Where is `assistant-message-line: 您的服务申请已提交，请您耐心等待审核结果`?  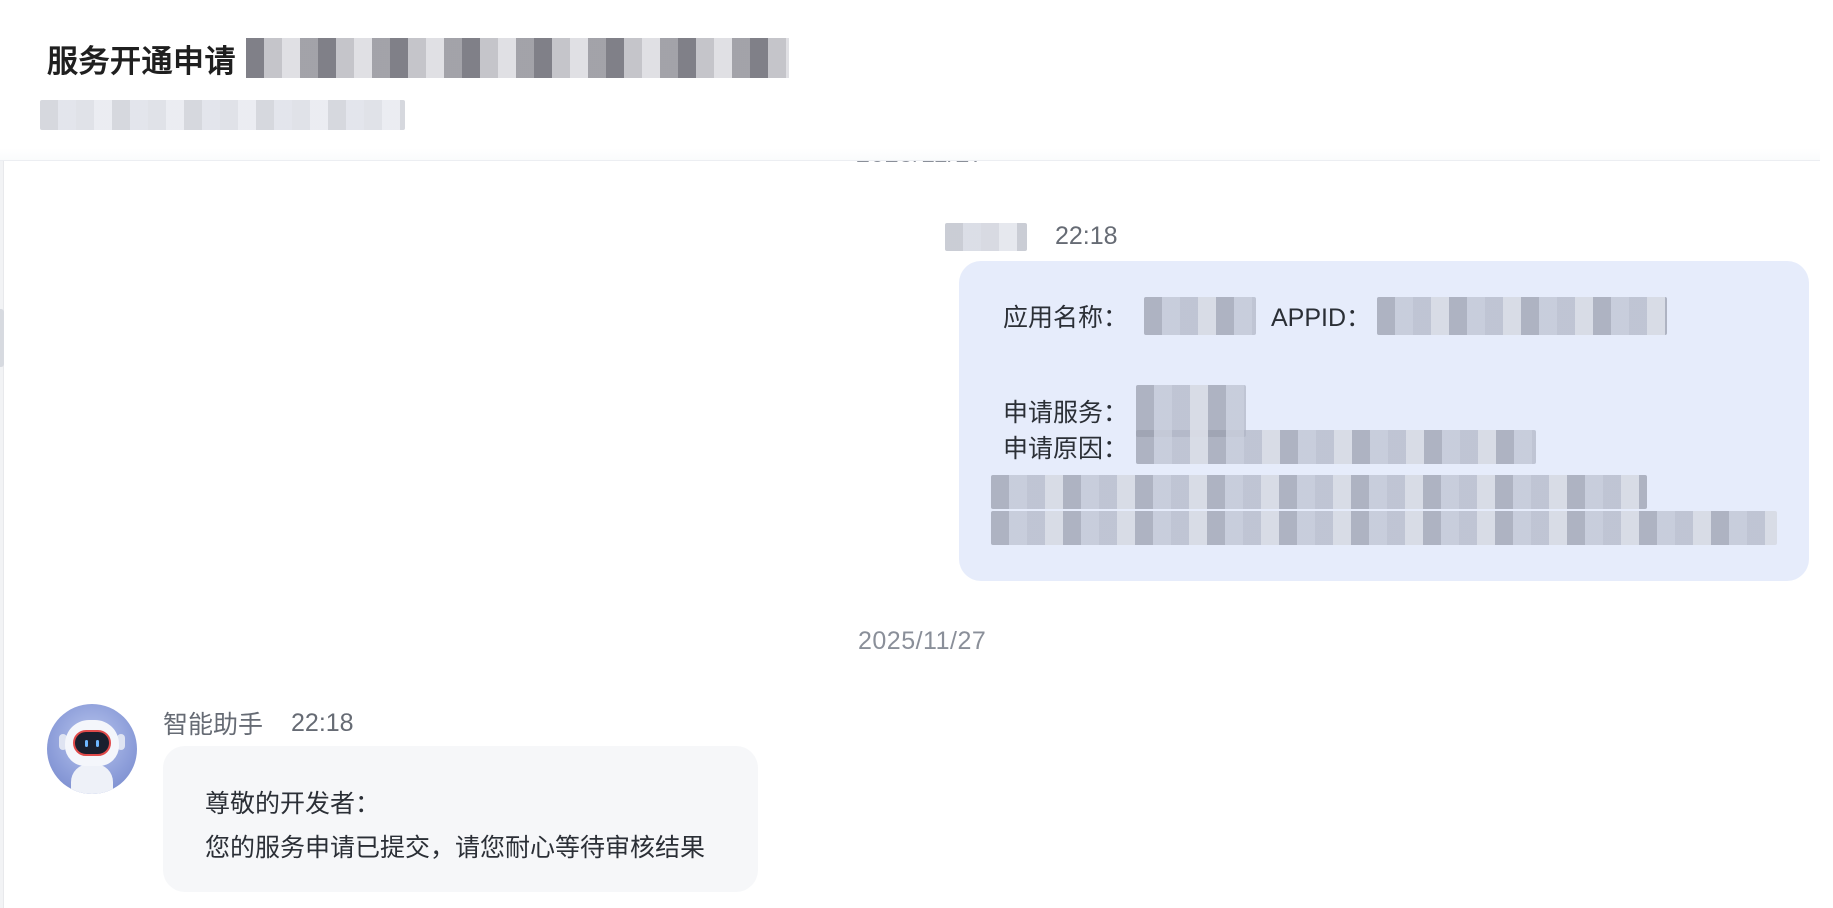 assistant-message-line: 您的服务申请已提交，请您耐心等待审核结果 is located at coordinates (455, 848).